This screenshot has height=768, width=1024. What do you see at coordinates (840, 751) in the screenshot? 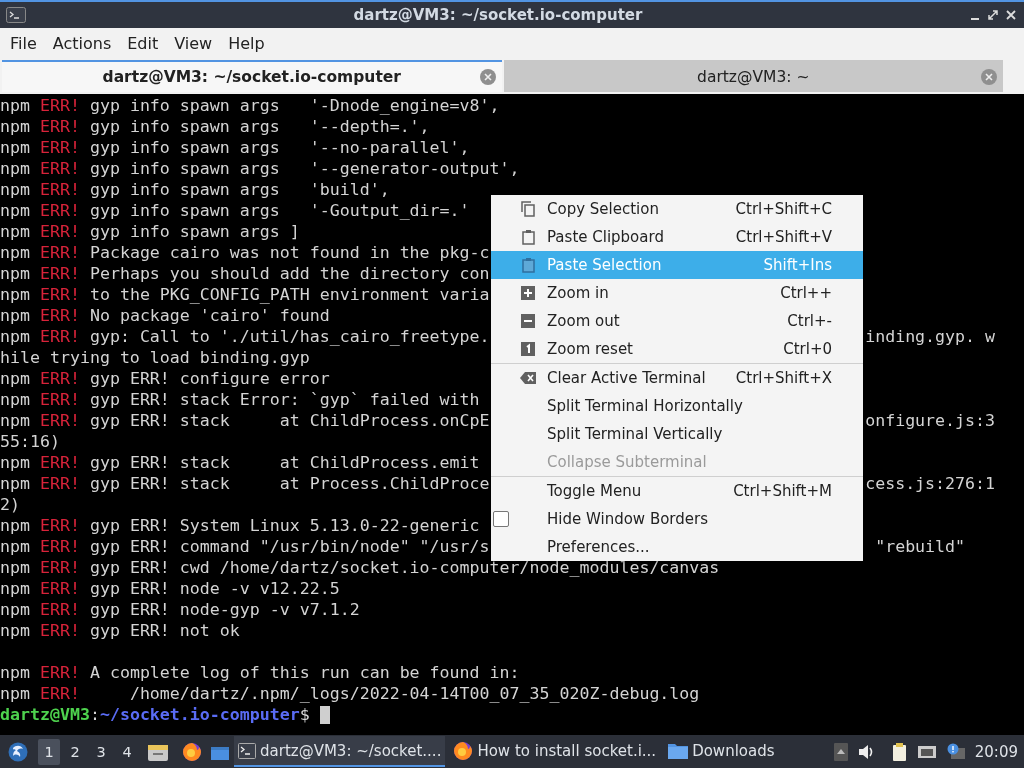
I see `arrow-up-icon` at bounding box center [840, 751].